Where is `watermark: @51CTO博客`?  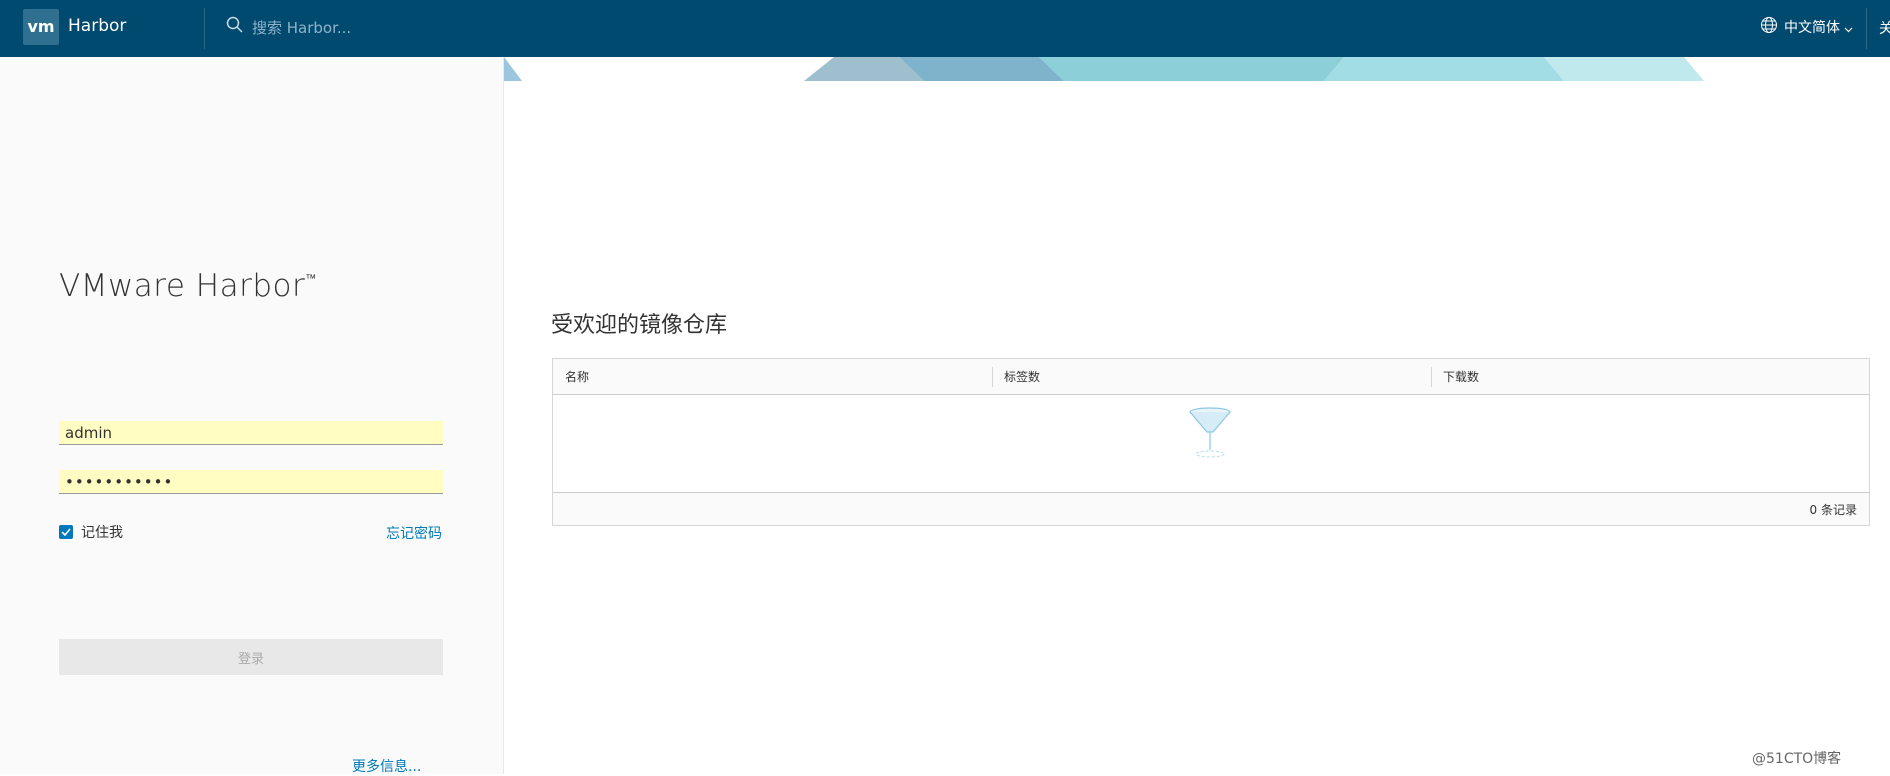 watermark: @51CTO博客 is located at coordinates (1797, 759).